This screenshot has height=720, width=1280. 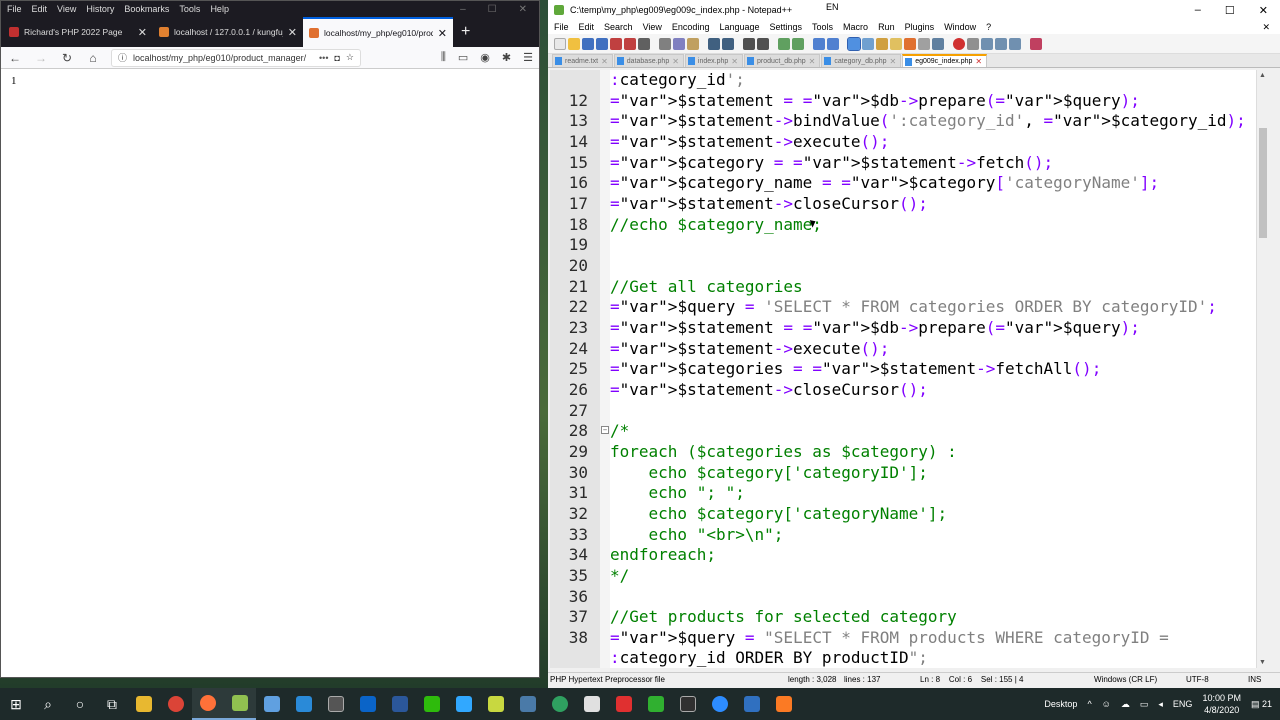 I want to click on record-macro-icon, so click(x=959, y=43).